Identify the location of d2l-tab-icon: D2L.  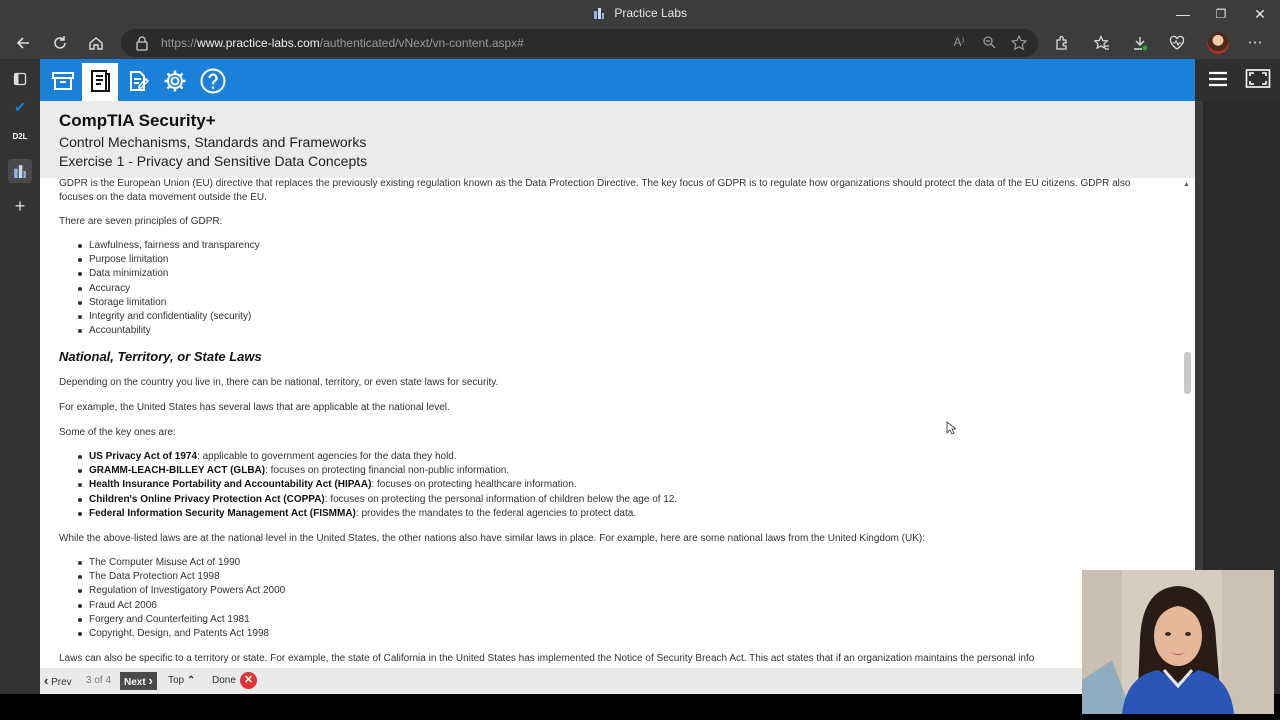
(20, 137).